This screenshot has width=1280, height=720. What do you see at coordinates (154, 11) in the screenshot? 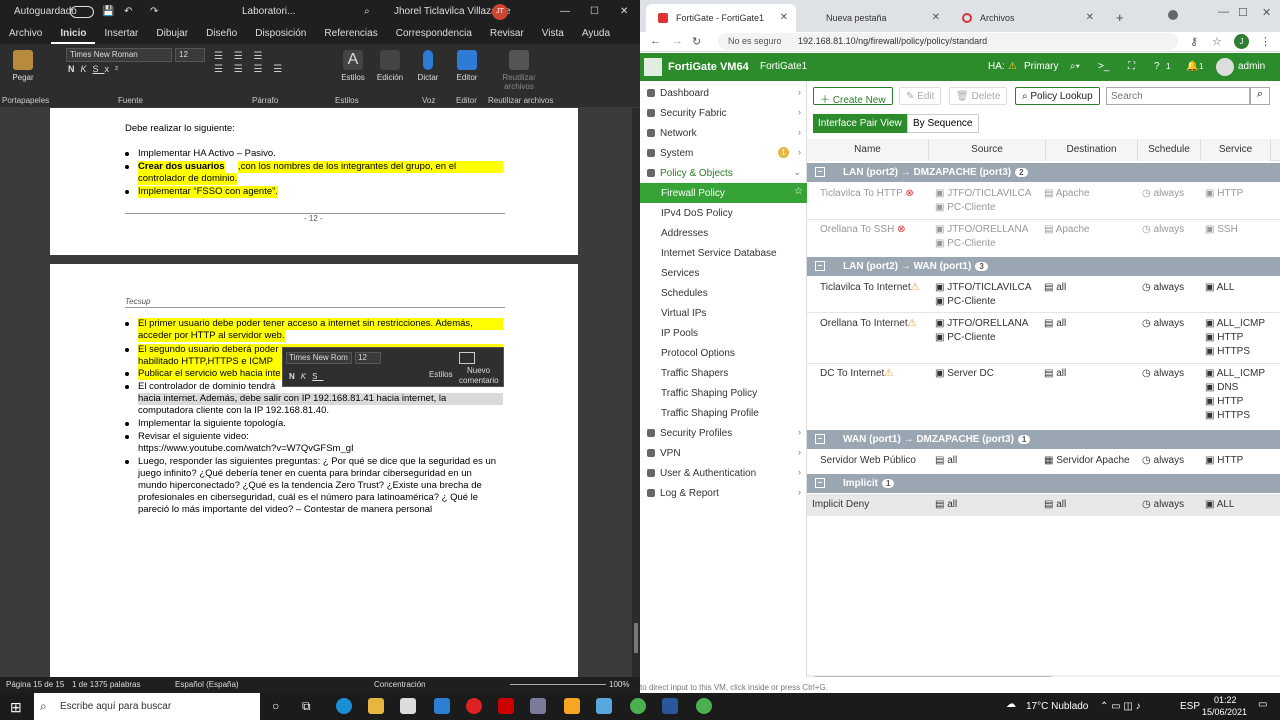
I see `redo-icon: ↷` at bounding box center [154, 11].